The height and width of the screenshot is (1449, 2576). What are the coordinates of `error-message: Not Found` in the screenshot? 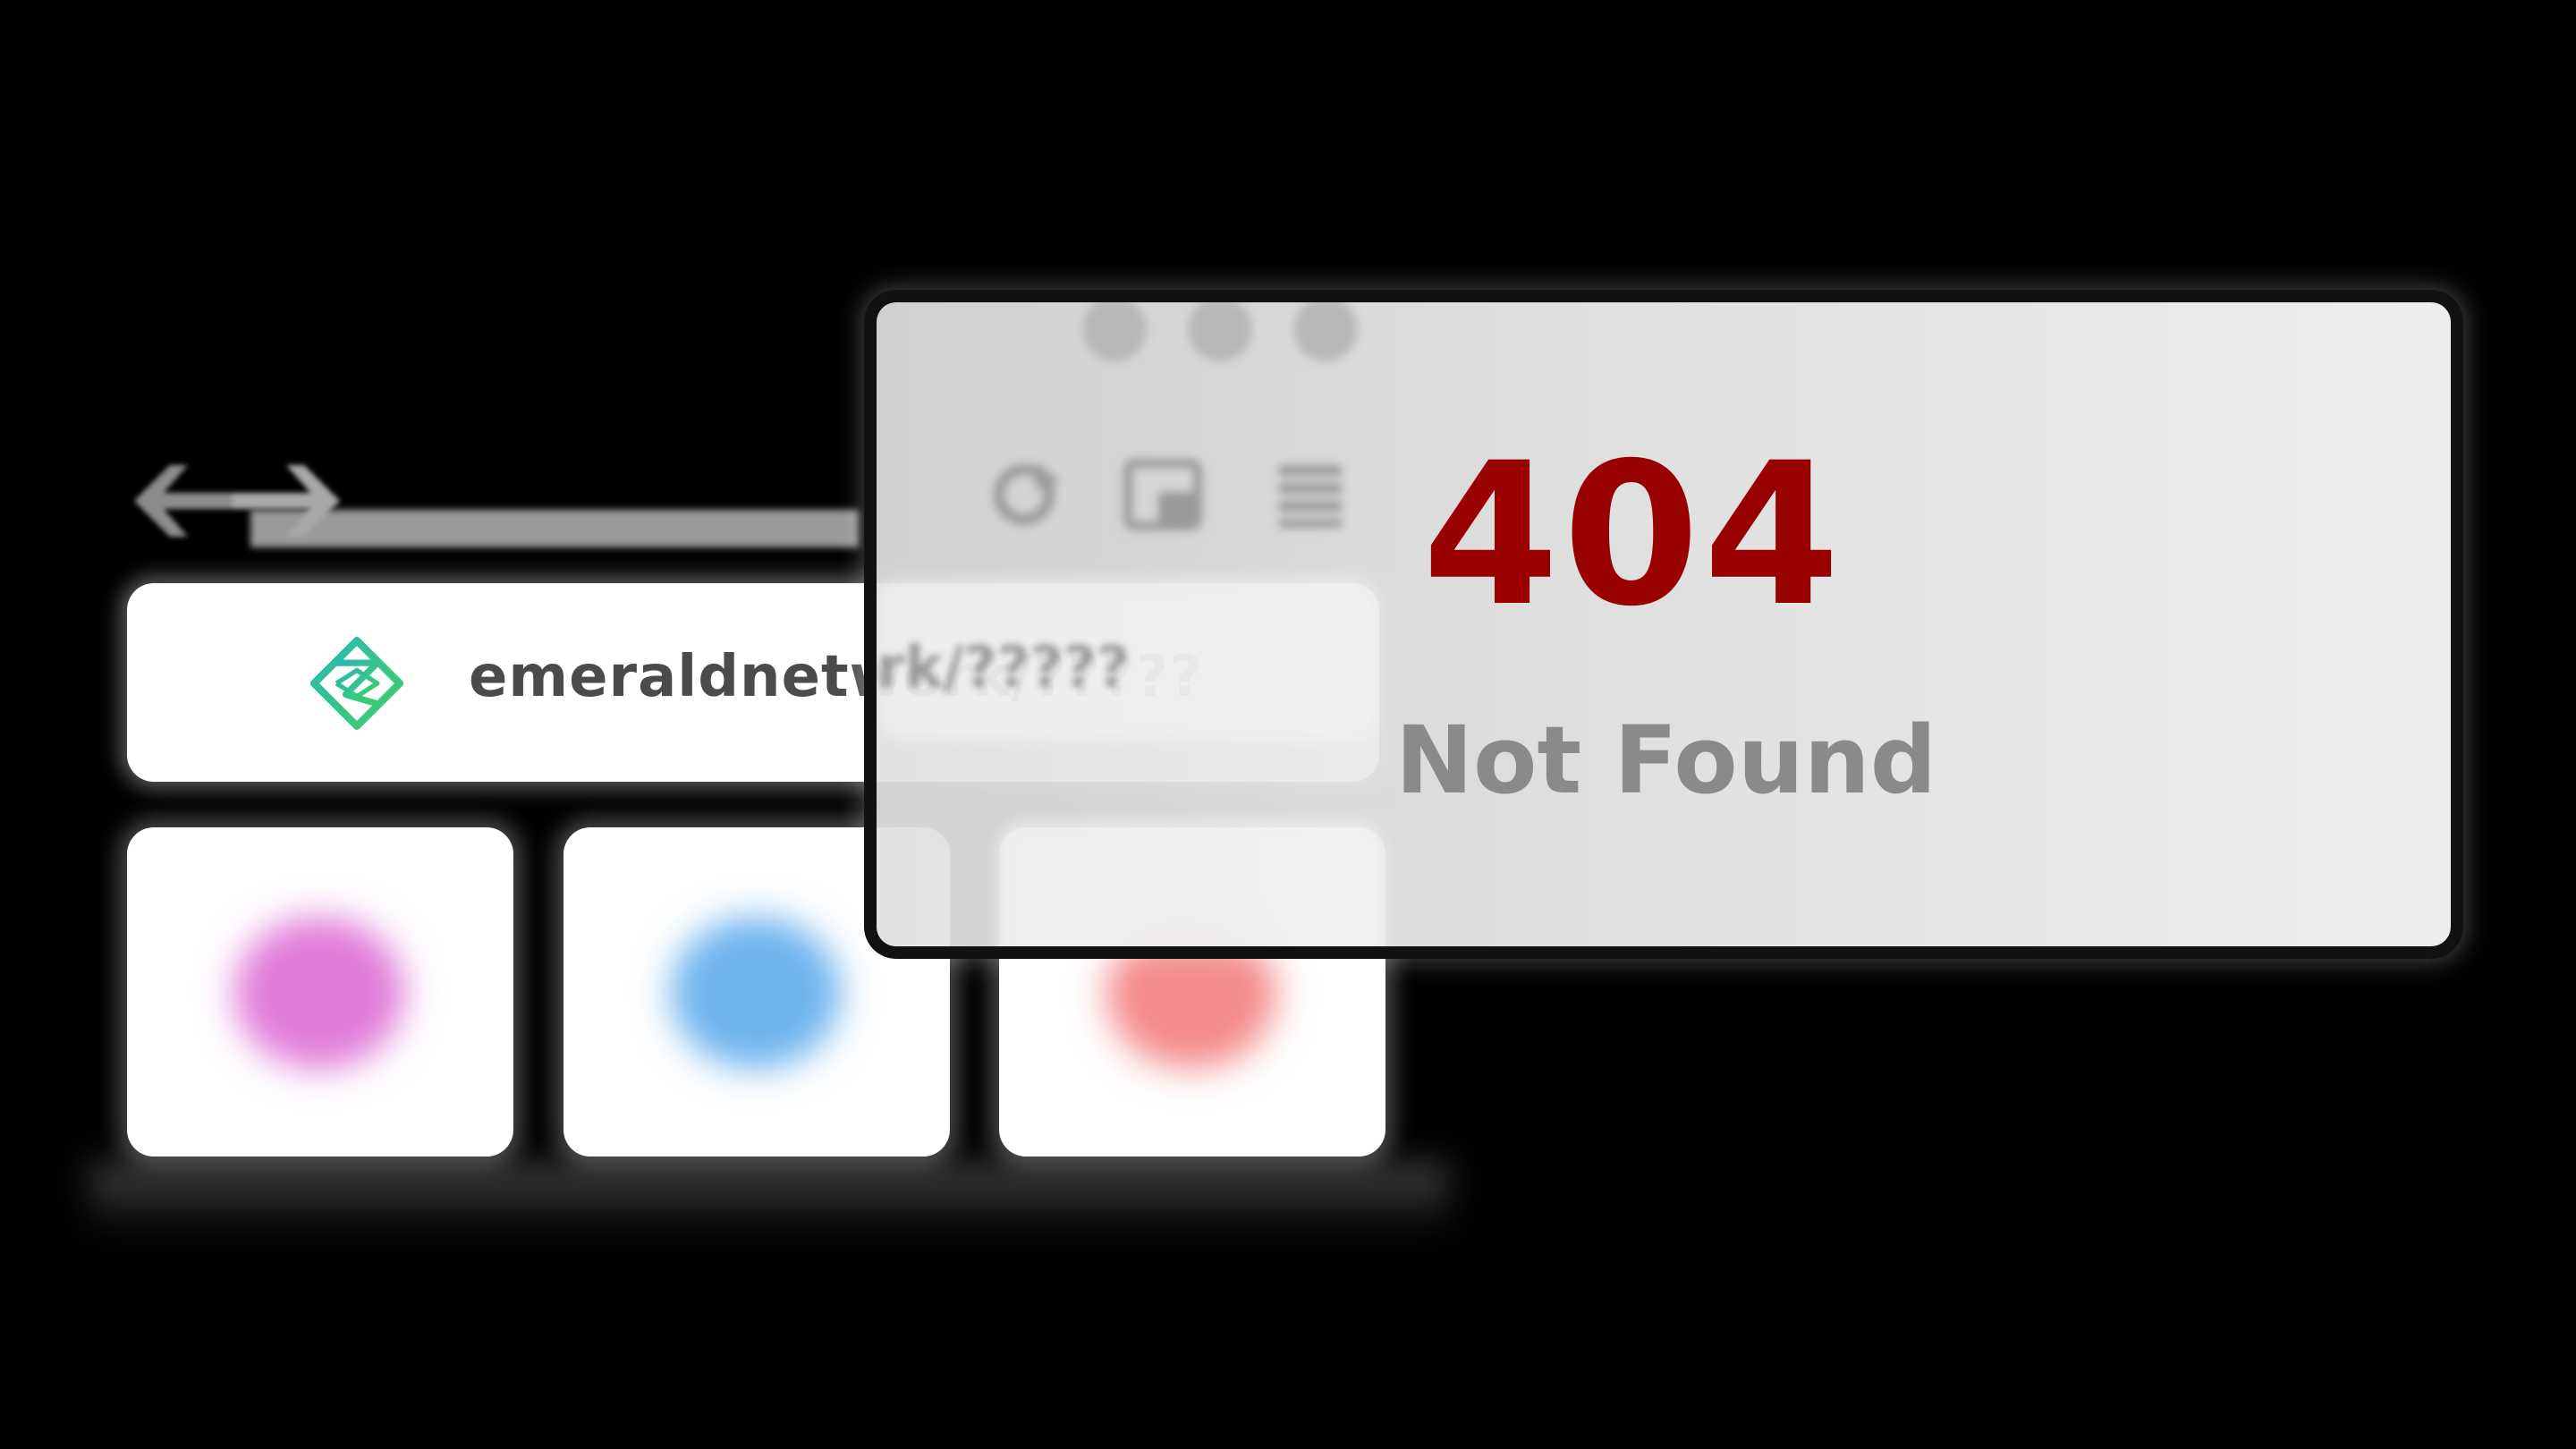 It's located at (1666, 760).